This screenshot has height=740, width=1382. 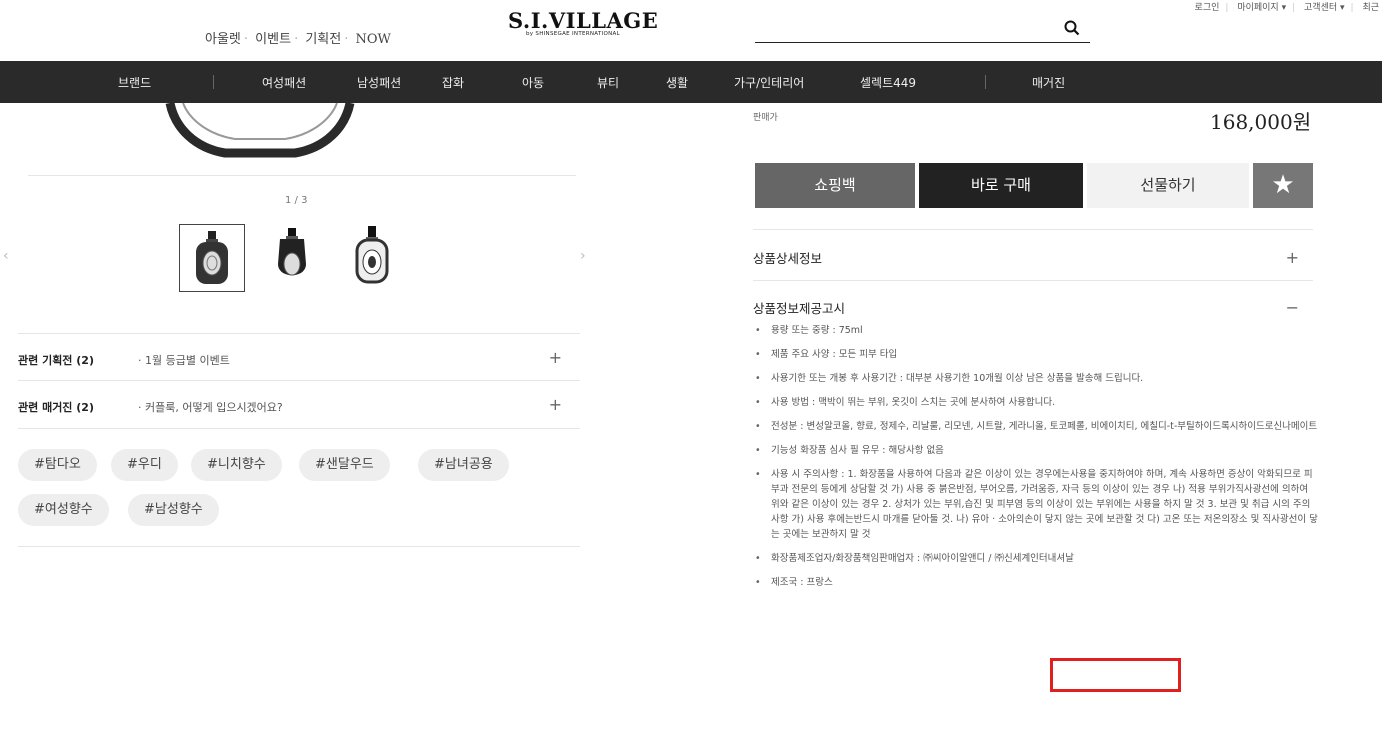 What do you see at coordinates (223, 39) in the screenshot?
I see `top-link-outlet: 아울렛` at bounding box center [223, 39].